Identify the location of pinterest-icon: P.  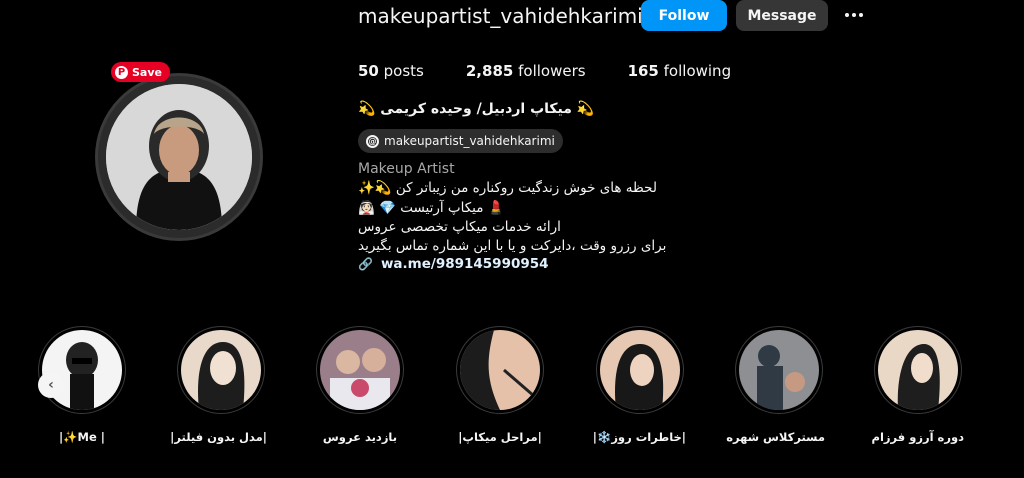
(121, 72).